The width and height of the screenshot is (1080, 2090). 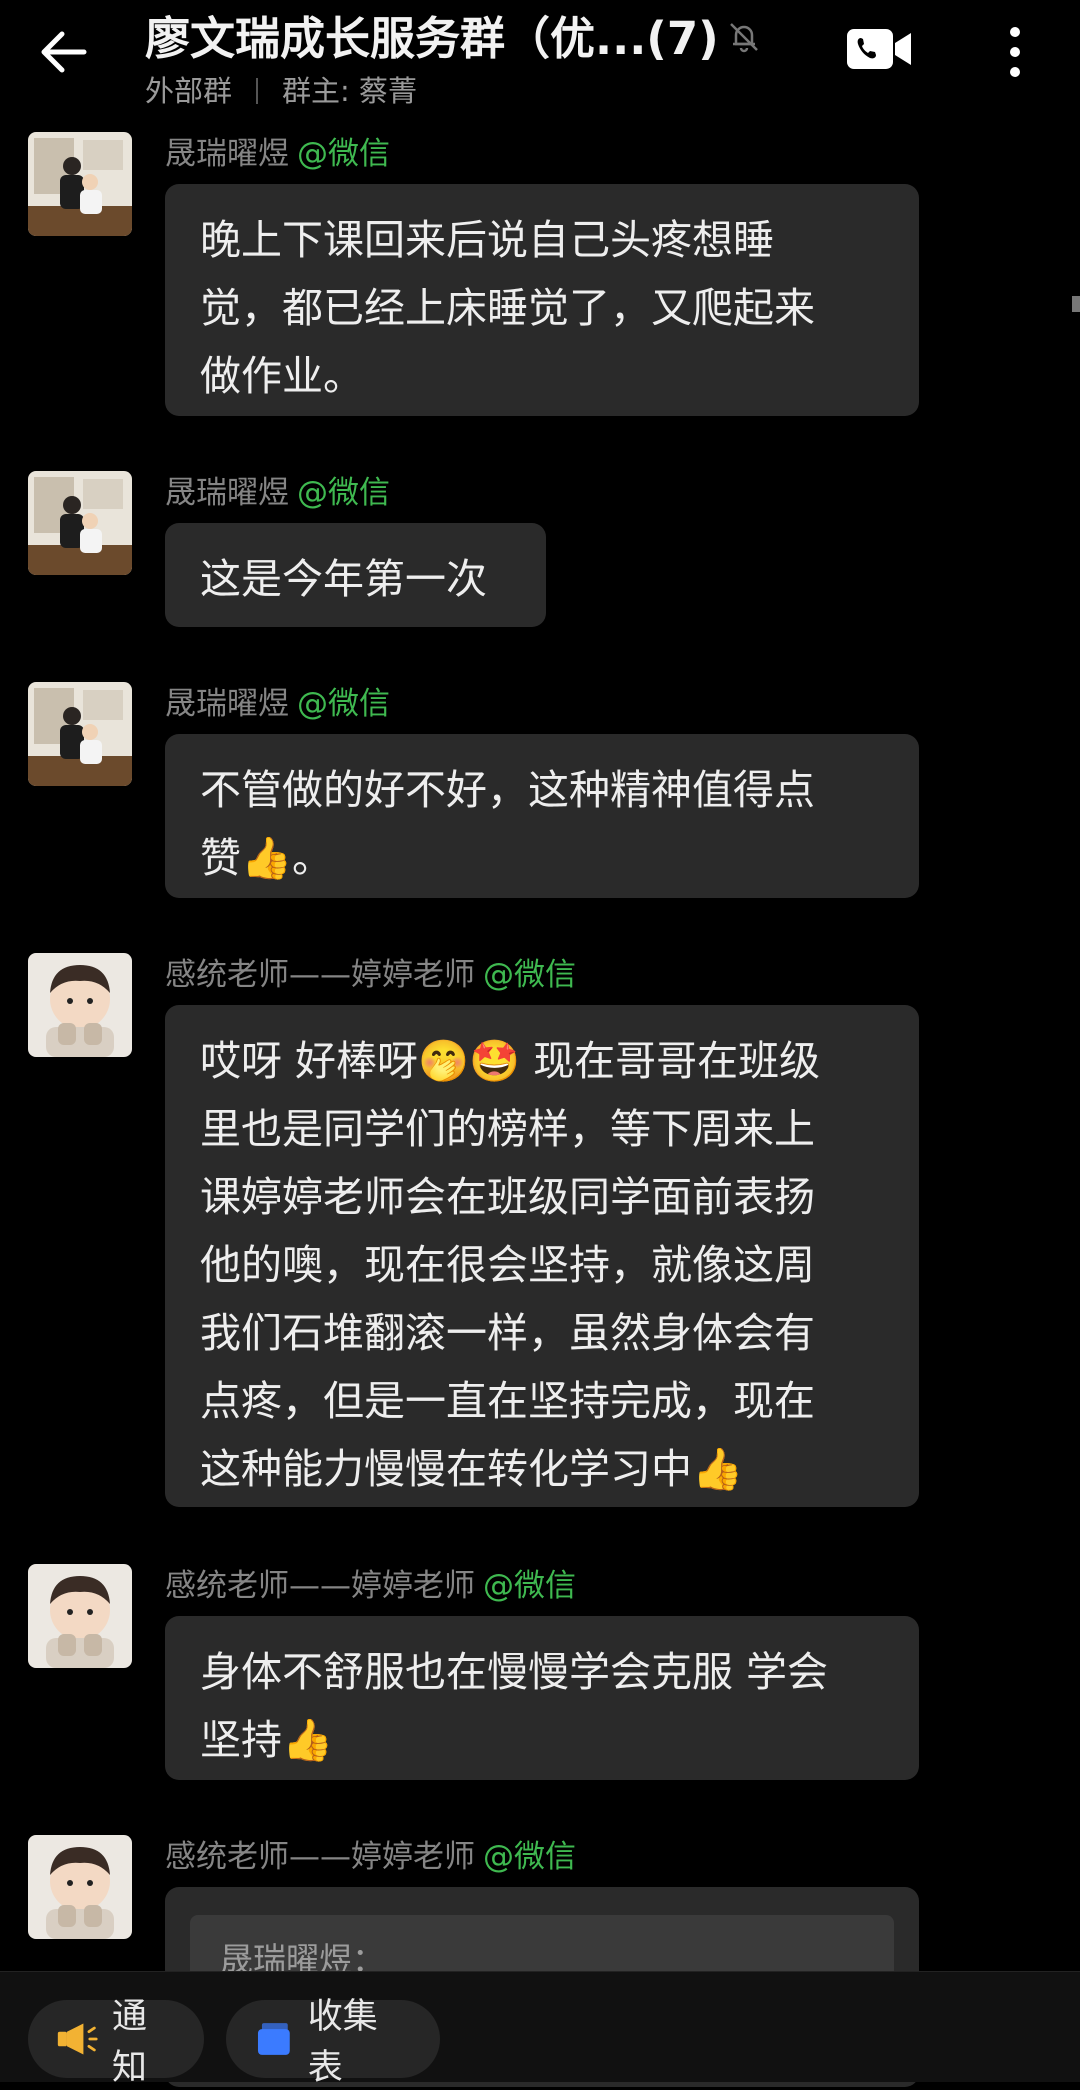 I want to click on message-bubble: 晚上下课回来后说自己头疼想睡 觉，都已经上床睡觉了，又爬起来 做作业。, so click(x=542, y=300).